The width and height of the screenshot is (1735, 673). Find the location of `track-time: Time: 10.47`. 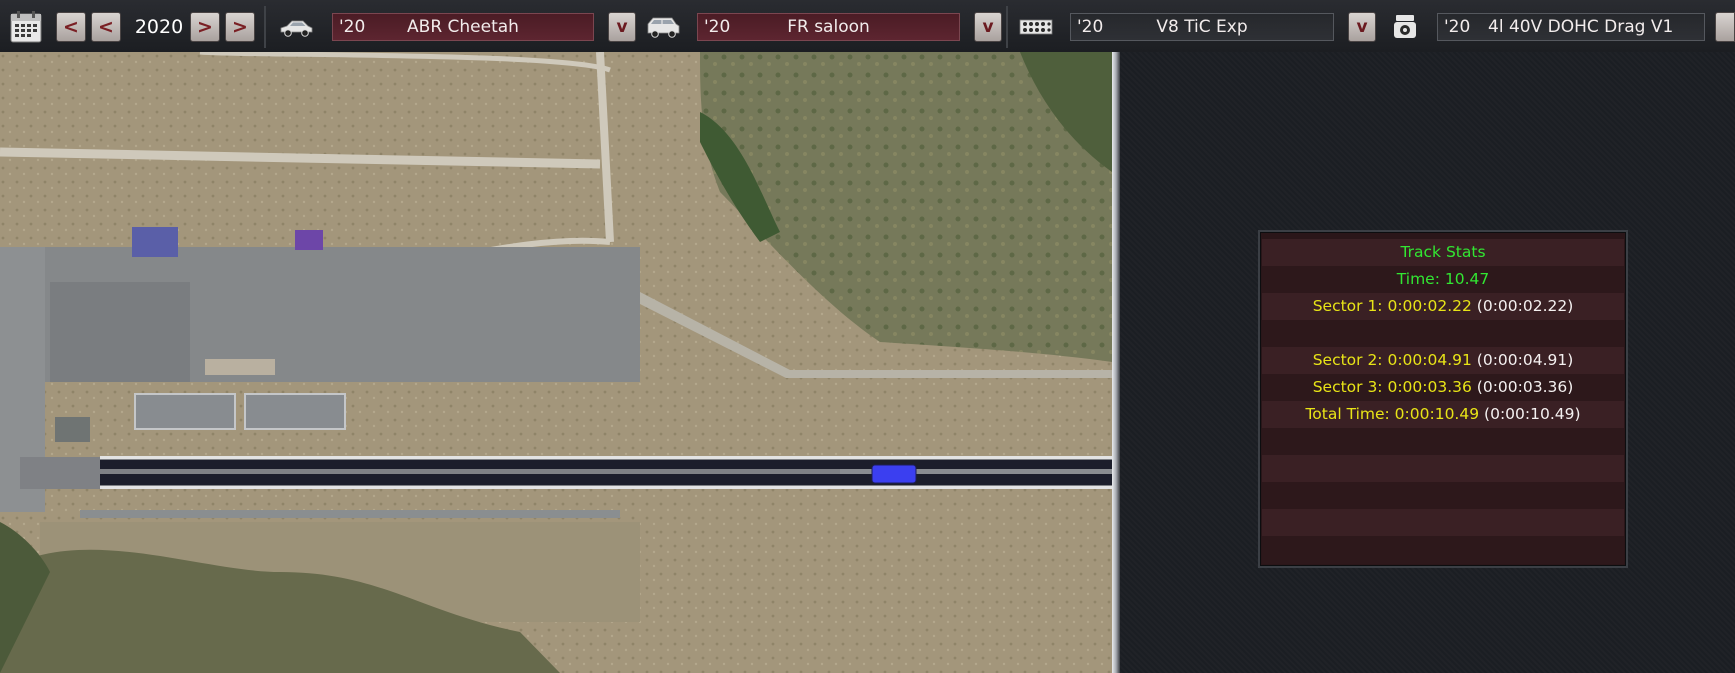

track-time: Time: 10.47 is located at coordinates (1443, 279).